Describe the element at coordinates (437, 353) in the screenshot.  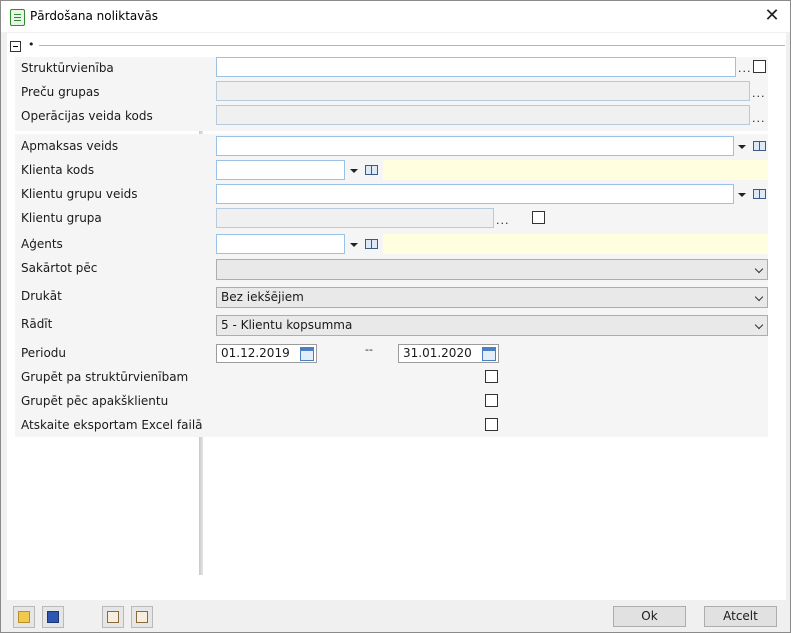
I see `period-to-value: 31.01.2020` at that location.